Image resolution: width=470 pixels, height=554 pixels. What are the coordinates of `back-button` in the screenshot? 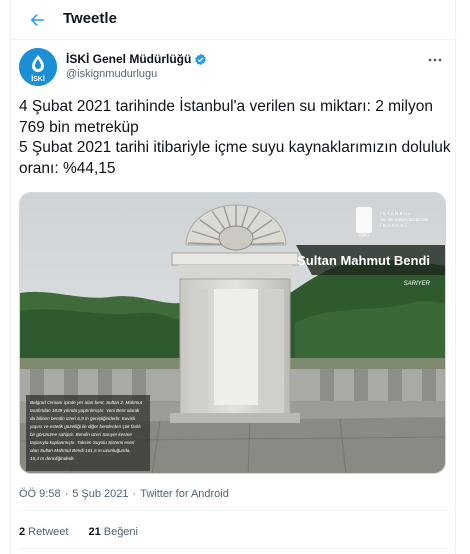 It's located at (37, 20).